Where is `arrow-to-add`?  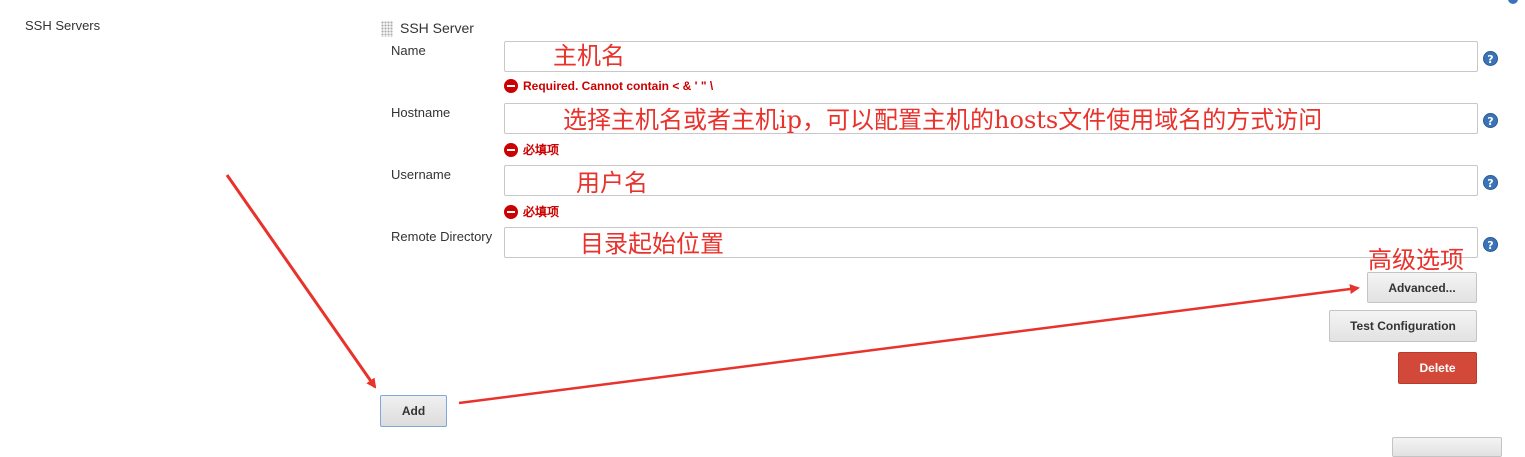 arrow-to-add is located at coordinates (301, 281).